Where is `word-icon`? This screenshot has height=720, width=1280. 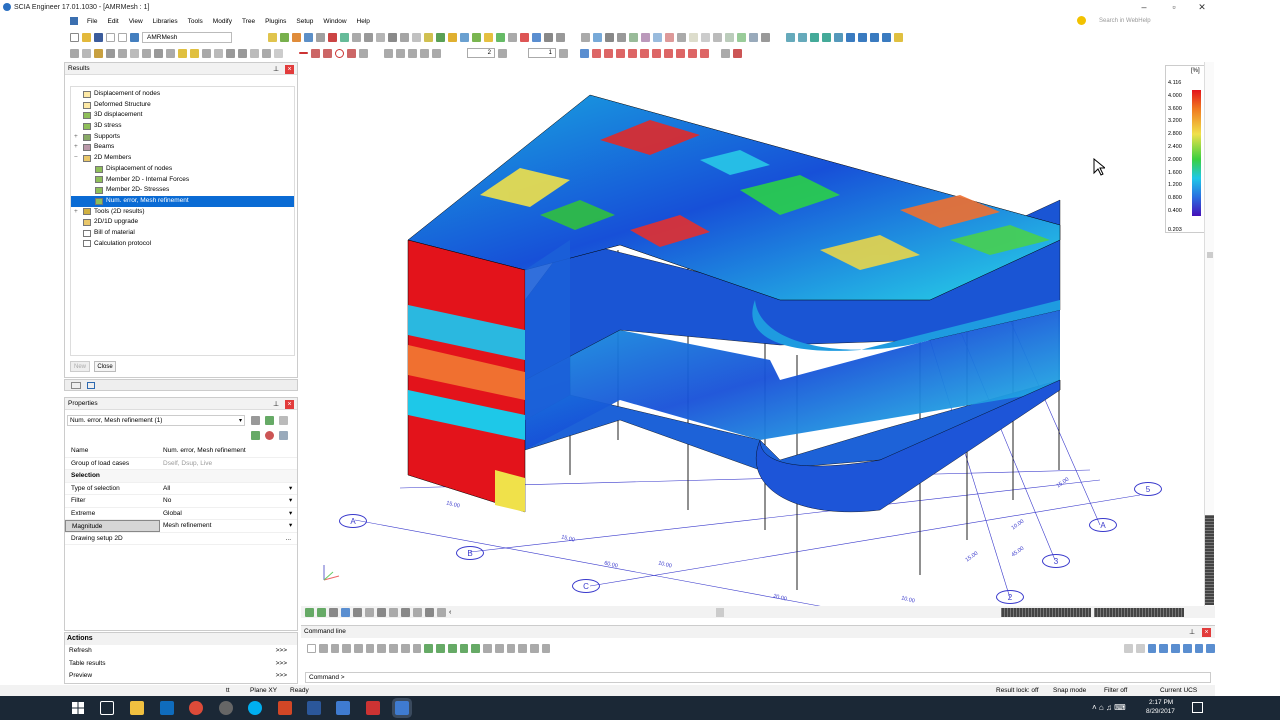
word-icon is located at coordinates (314, 708).